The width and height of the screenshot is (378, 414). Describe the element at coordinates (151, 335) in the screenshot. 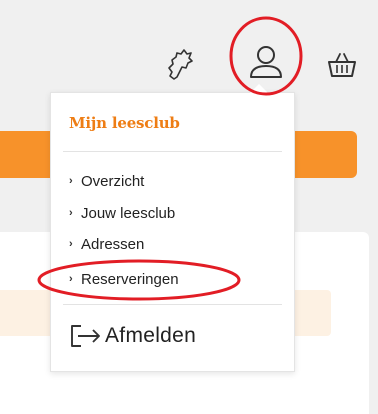

I see `logout-label: Afmelden` at that location.